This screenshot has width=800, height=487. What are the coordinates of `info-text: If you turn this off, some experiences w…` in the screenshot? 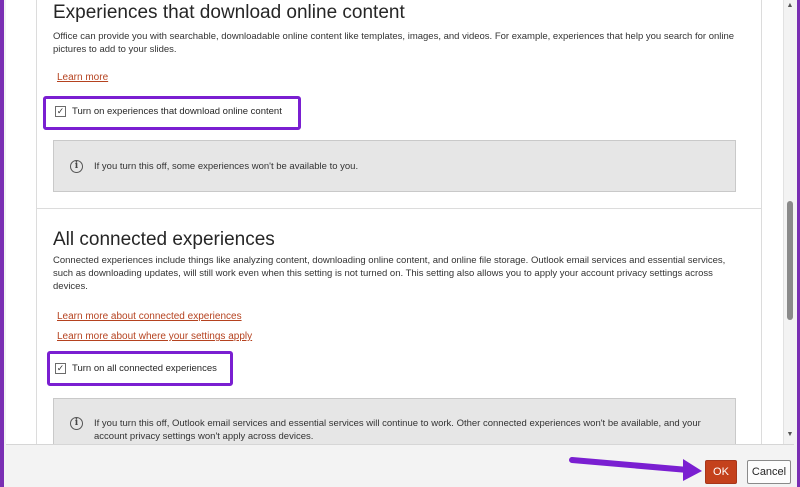 It's located at (226, 166).